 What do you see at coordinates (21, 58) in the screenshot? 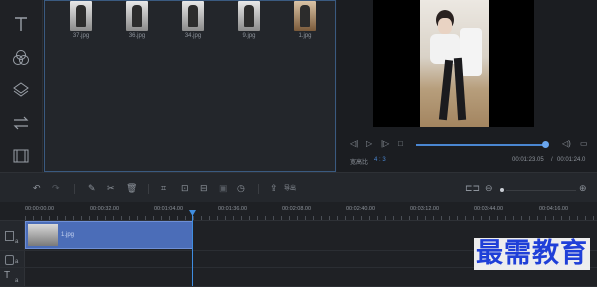
I see `filter-tool-icon` at bounding box center [21, 58].